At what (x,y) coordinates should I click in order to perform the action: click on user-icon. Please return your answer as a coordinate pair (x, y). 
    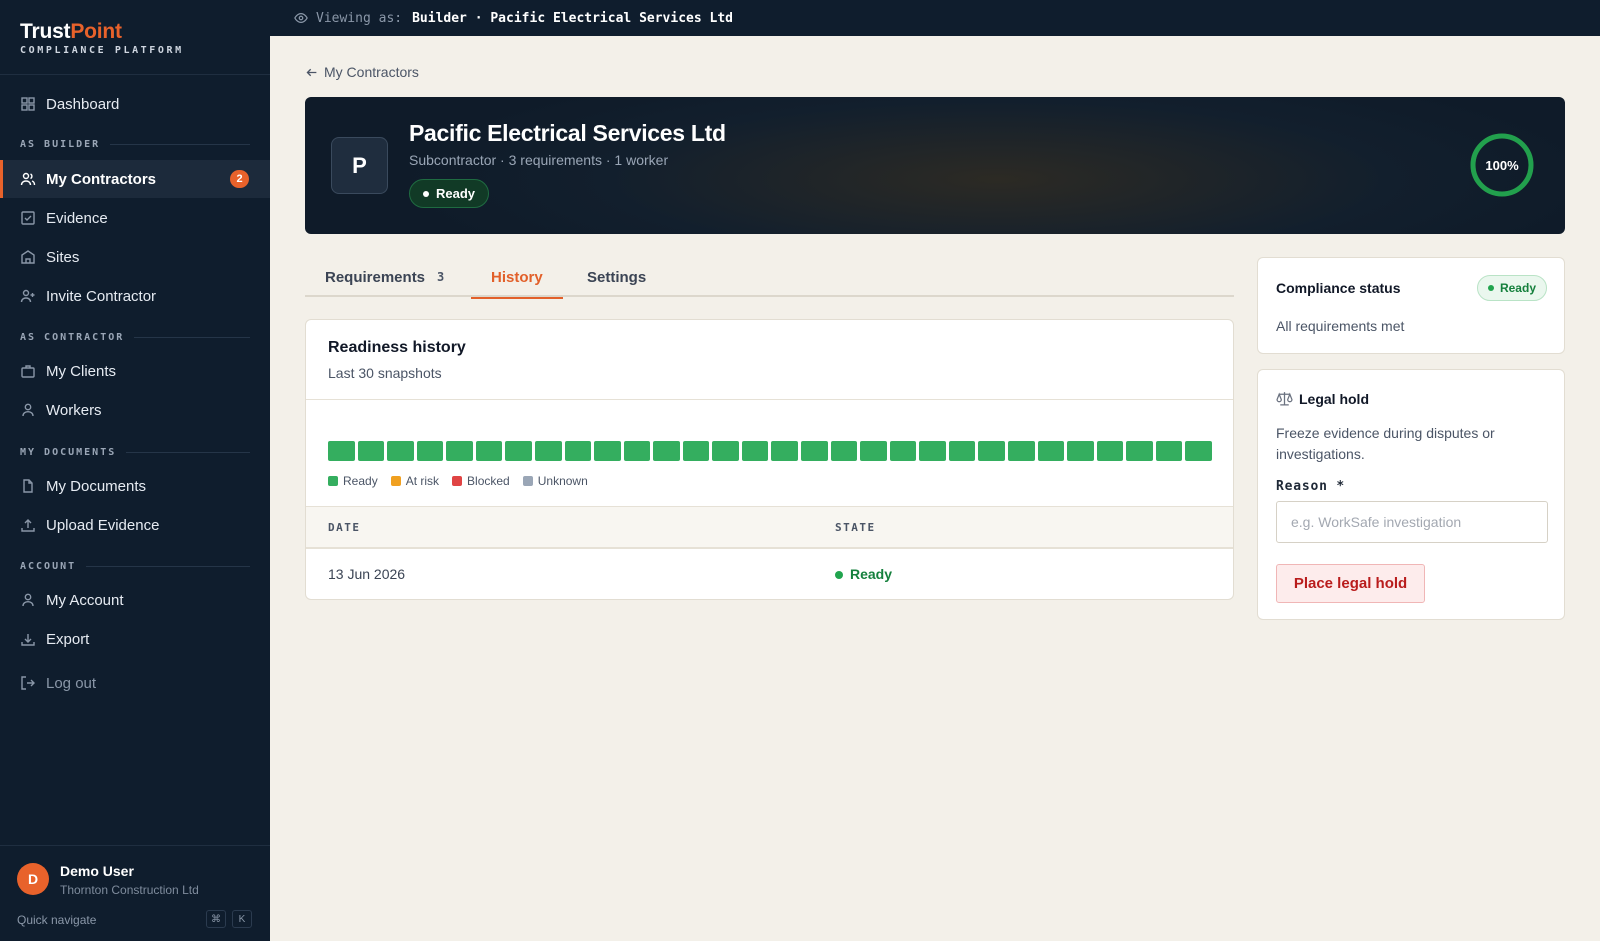
    Looking at the image, I should click on (28, 600).